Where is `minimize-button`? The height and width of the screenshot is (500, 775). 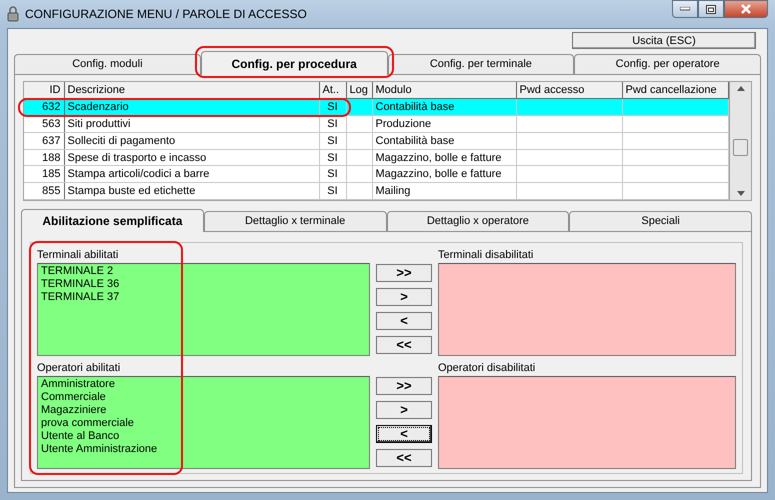 minimize-button is located at coordinates (685, 9).